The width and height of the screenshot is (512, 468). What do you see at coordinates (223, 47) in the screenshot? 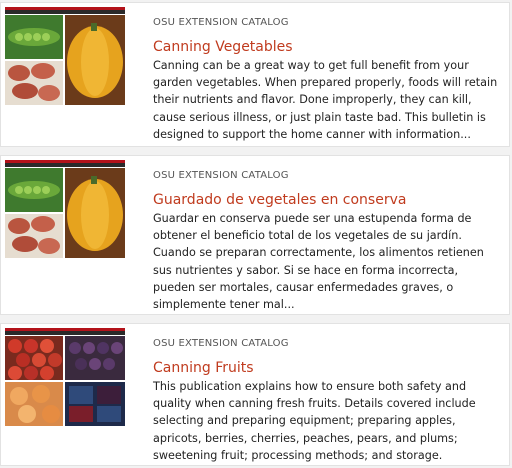
I see `result-title-link: Canning Vegetables` at bounding box center [223, 47].